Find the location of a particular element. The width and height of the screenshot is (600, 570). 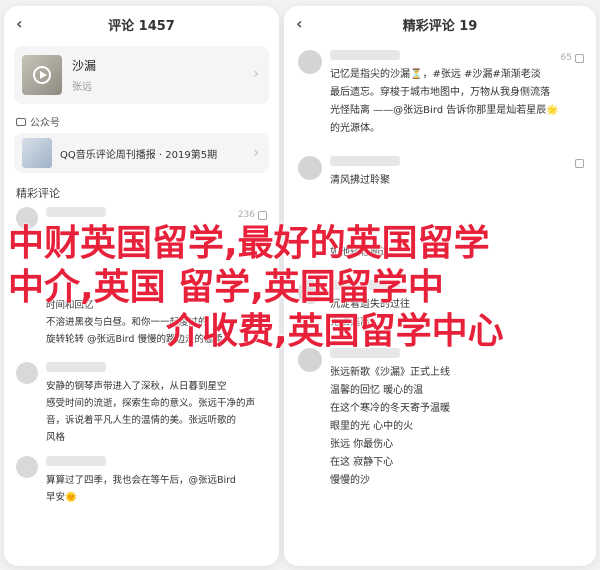

nav-title: 评论 1457 is located at coordinates (141, 26).